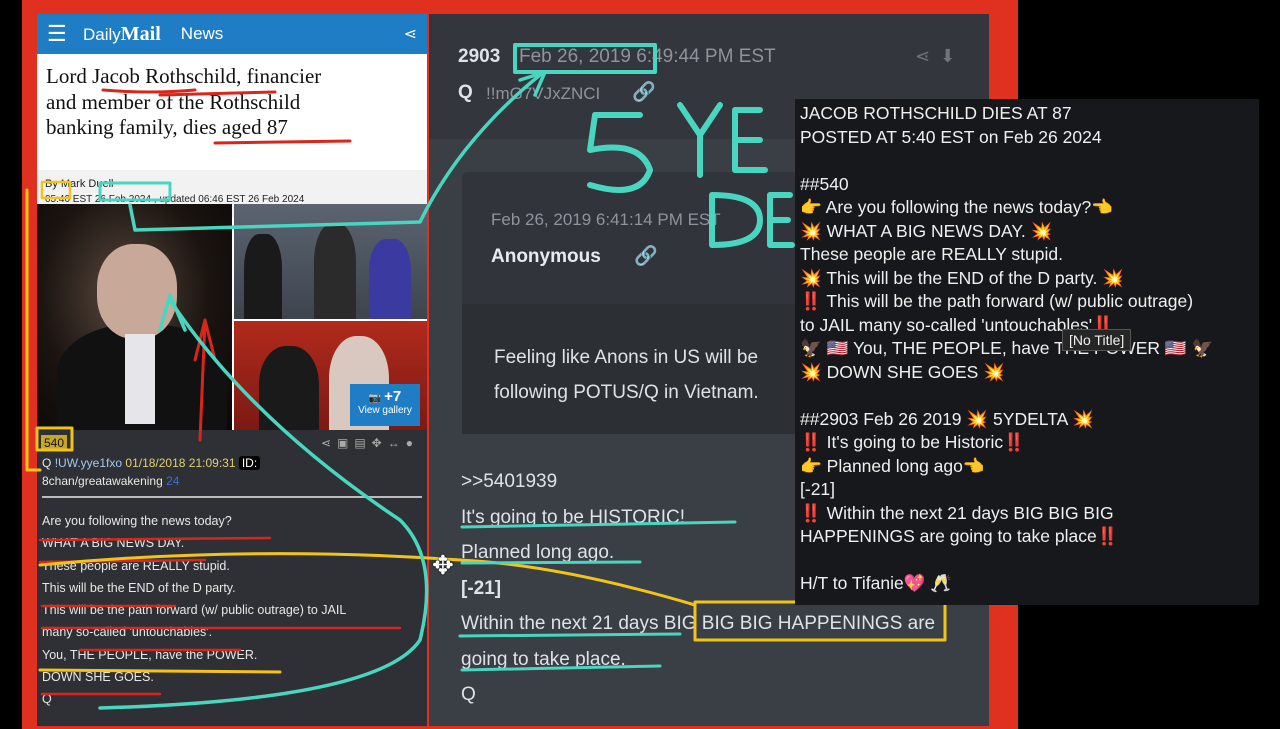 Image resolution: width=1280 pixels, height=729 pixels. What do you see at coordinates (940, 56) in the screenshot?
I see `share-download-icons: ⋖⬇` at bounding box center [940, 56].